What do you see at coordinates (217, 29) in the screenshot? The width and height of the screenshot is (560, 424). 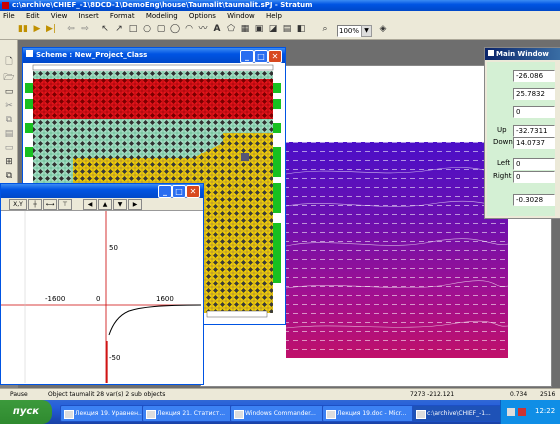 I see `text-icon: A` at bounding box center [217, 29].